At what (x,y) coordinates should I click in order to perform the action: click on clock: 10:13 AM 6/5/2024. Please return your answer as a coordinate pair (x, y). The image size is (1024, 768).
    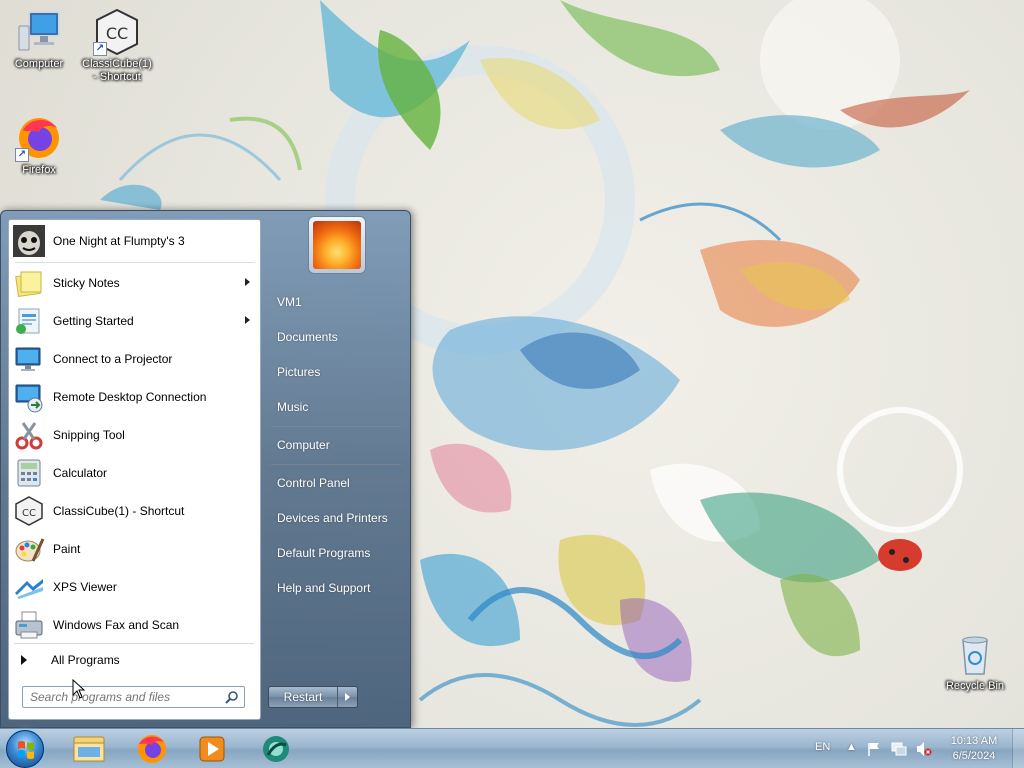
    Looking at the image, I should click on (974, 749).